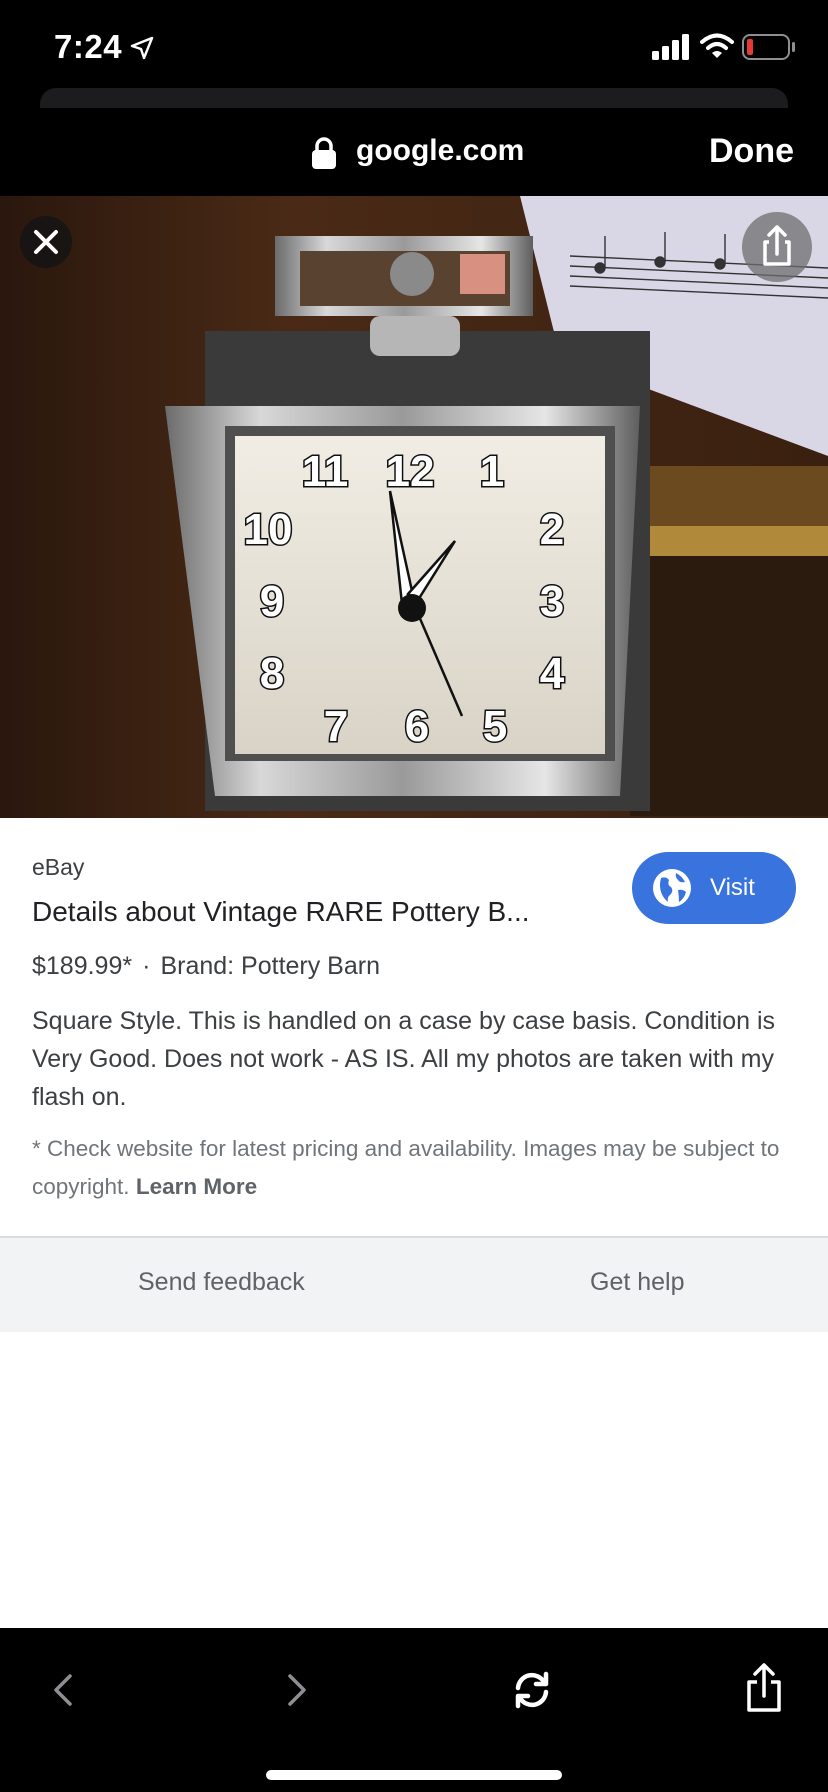 This screenshot has height=1792, width=828. Describe the element at coordinates (414, 1710) in the screenshot. I see `browser-toolbar` at that location.